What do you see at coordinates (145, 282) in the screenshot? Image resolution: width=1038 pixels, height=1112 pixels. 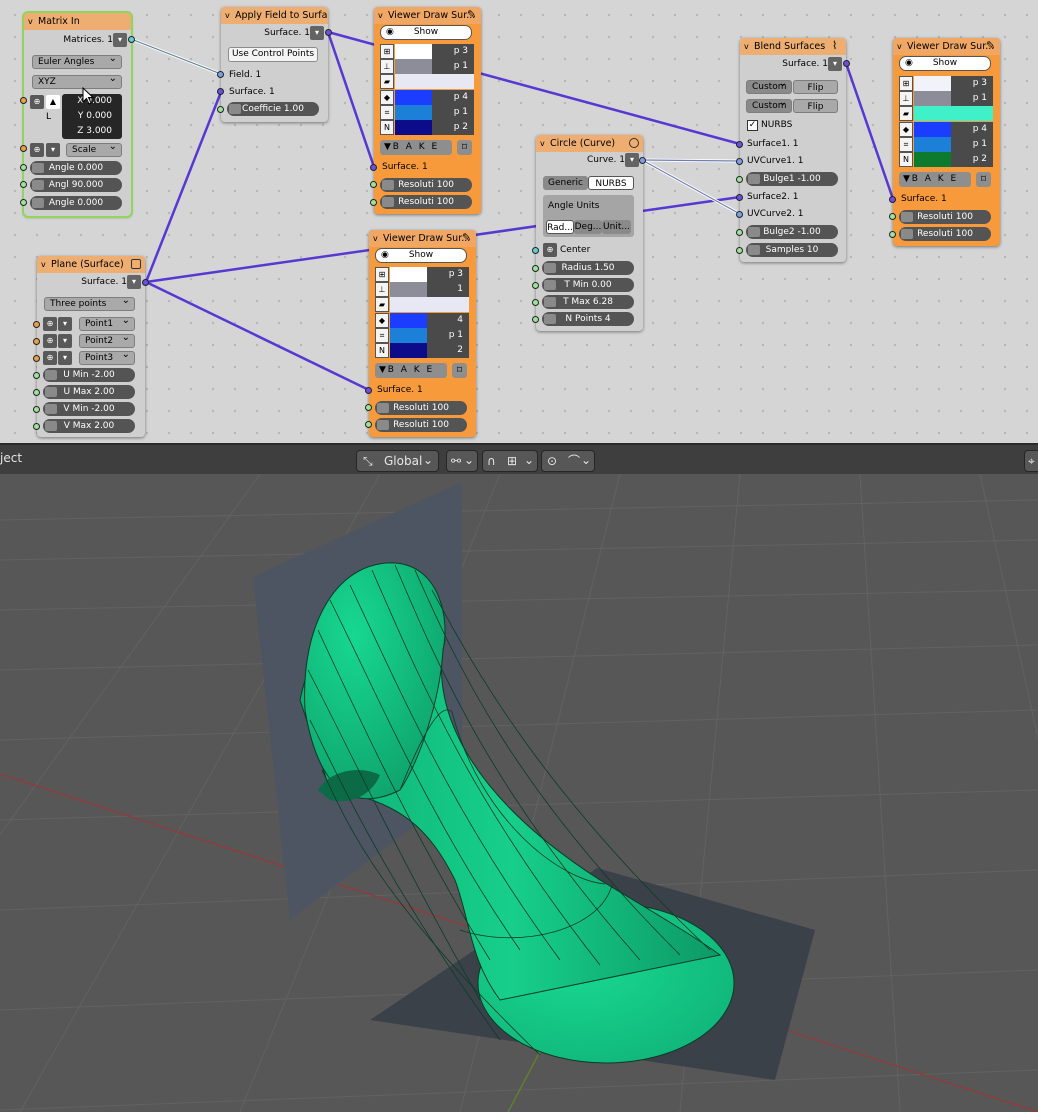 I see `plane-surface-output-socket` at bounding box center [145, 282].